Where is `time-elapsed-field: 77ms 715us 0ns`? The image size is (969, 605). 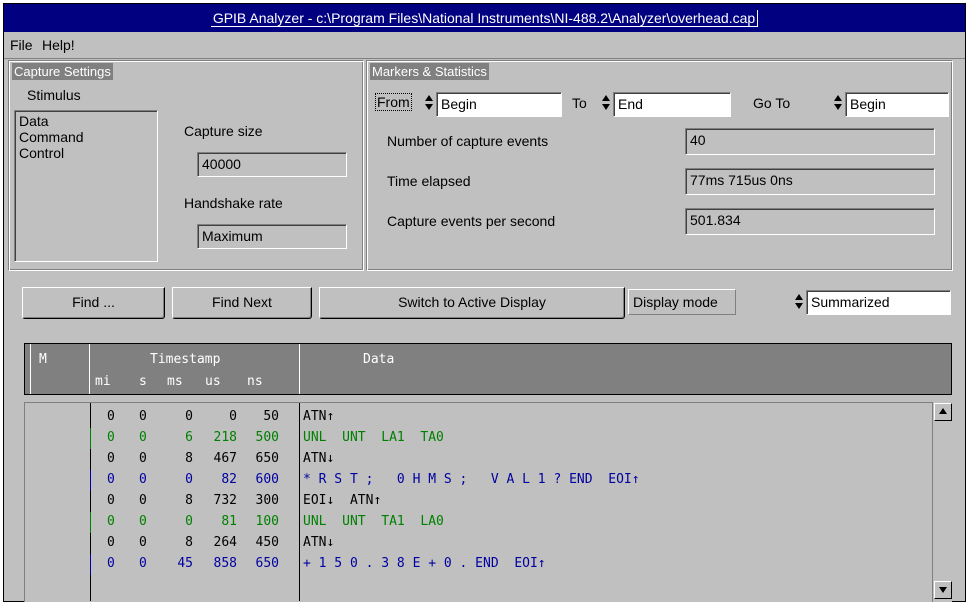 time-elapsed-field: 77ms 715us 0ns is located at coordinates (810, 181).